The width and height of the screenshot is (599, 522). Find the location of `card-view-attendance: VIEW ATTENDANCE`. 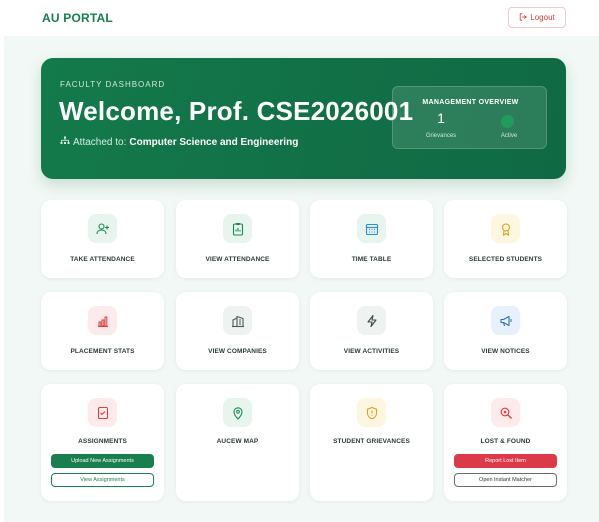

card-view-attendance: VIEW ATTENDANCE is located at coordinates (237, 239).